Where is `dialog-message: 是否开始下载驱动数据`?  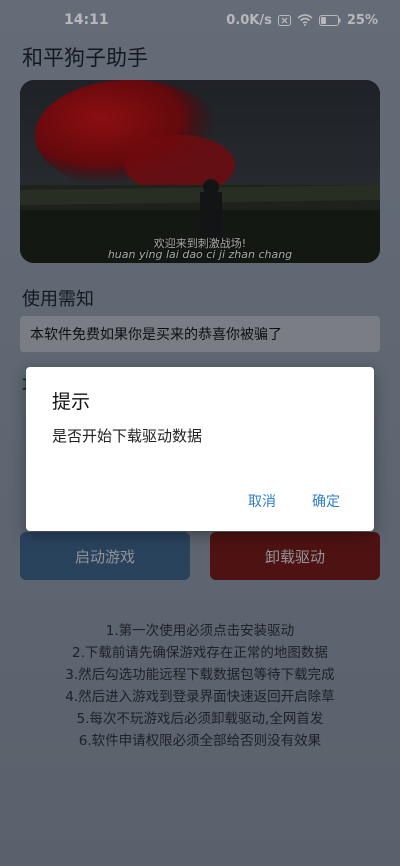
dialog-message: 是否开始下载驱动数据 is located at coordinates (127, 436).